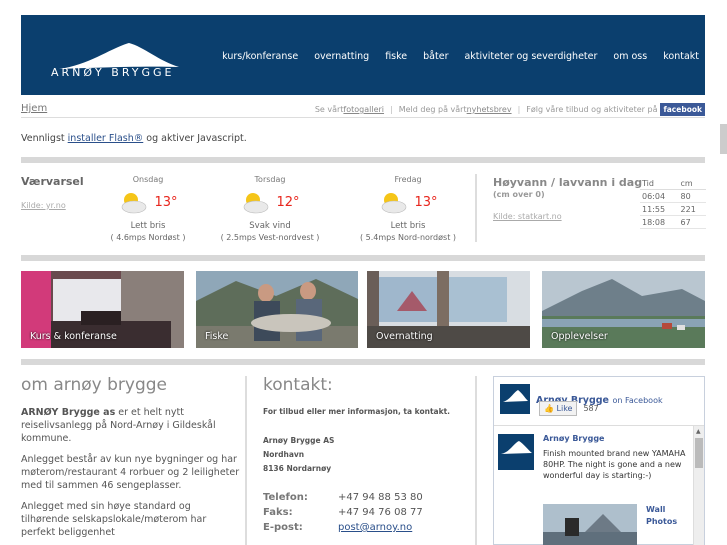 Image resolution: width=727 pixels, height=545 pixels. I want to click on table-row: 18:08 67, so click(673, 222).